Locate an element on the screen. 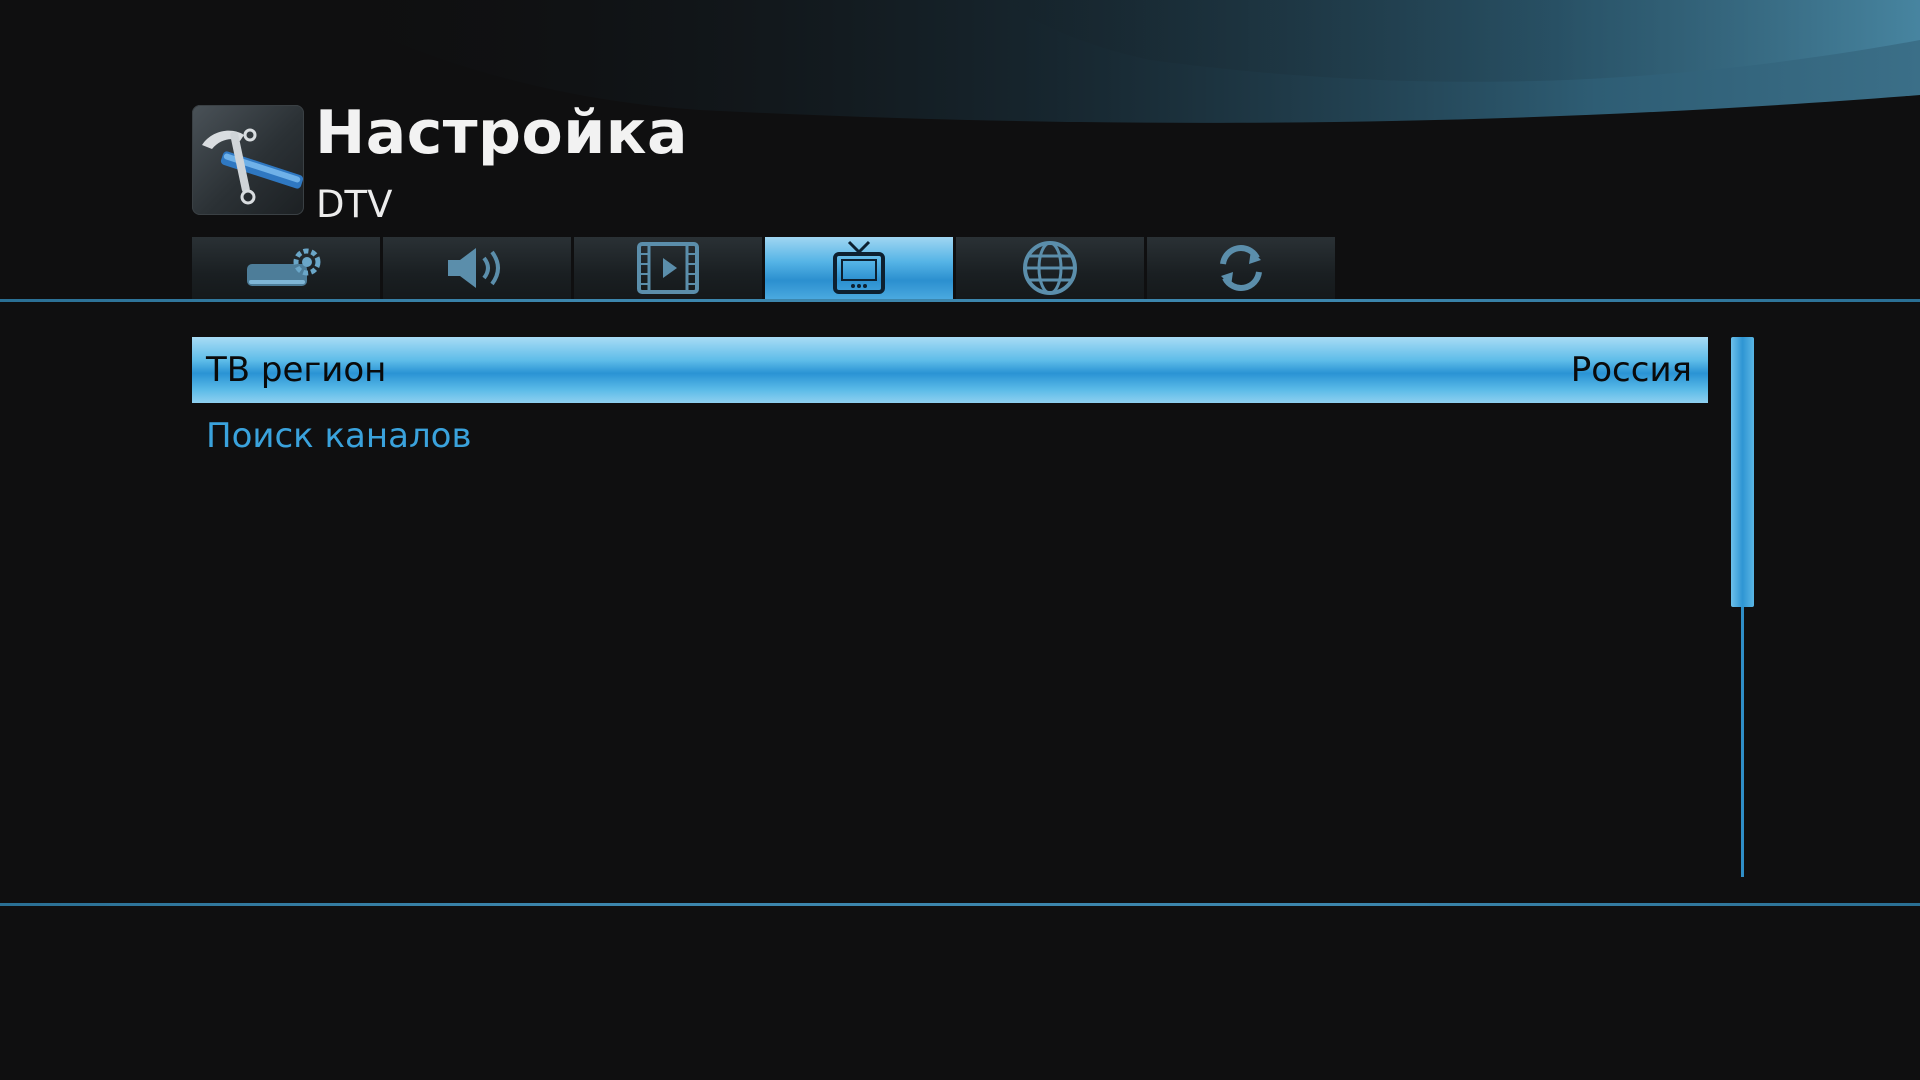 This screenshot has width=1920, height=1080. settings-tabs is located at coordinates (765, 268).